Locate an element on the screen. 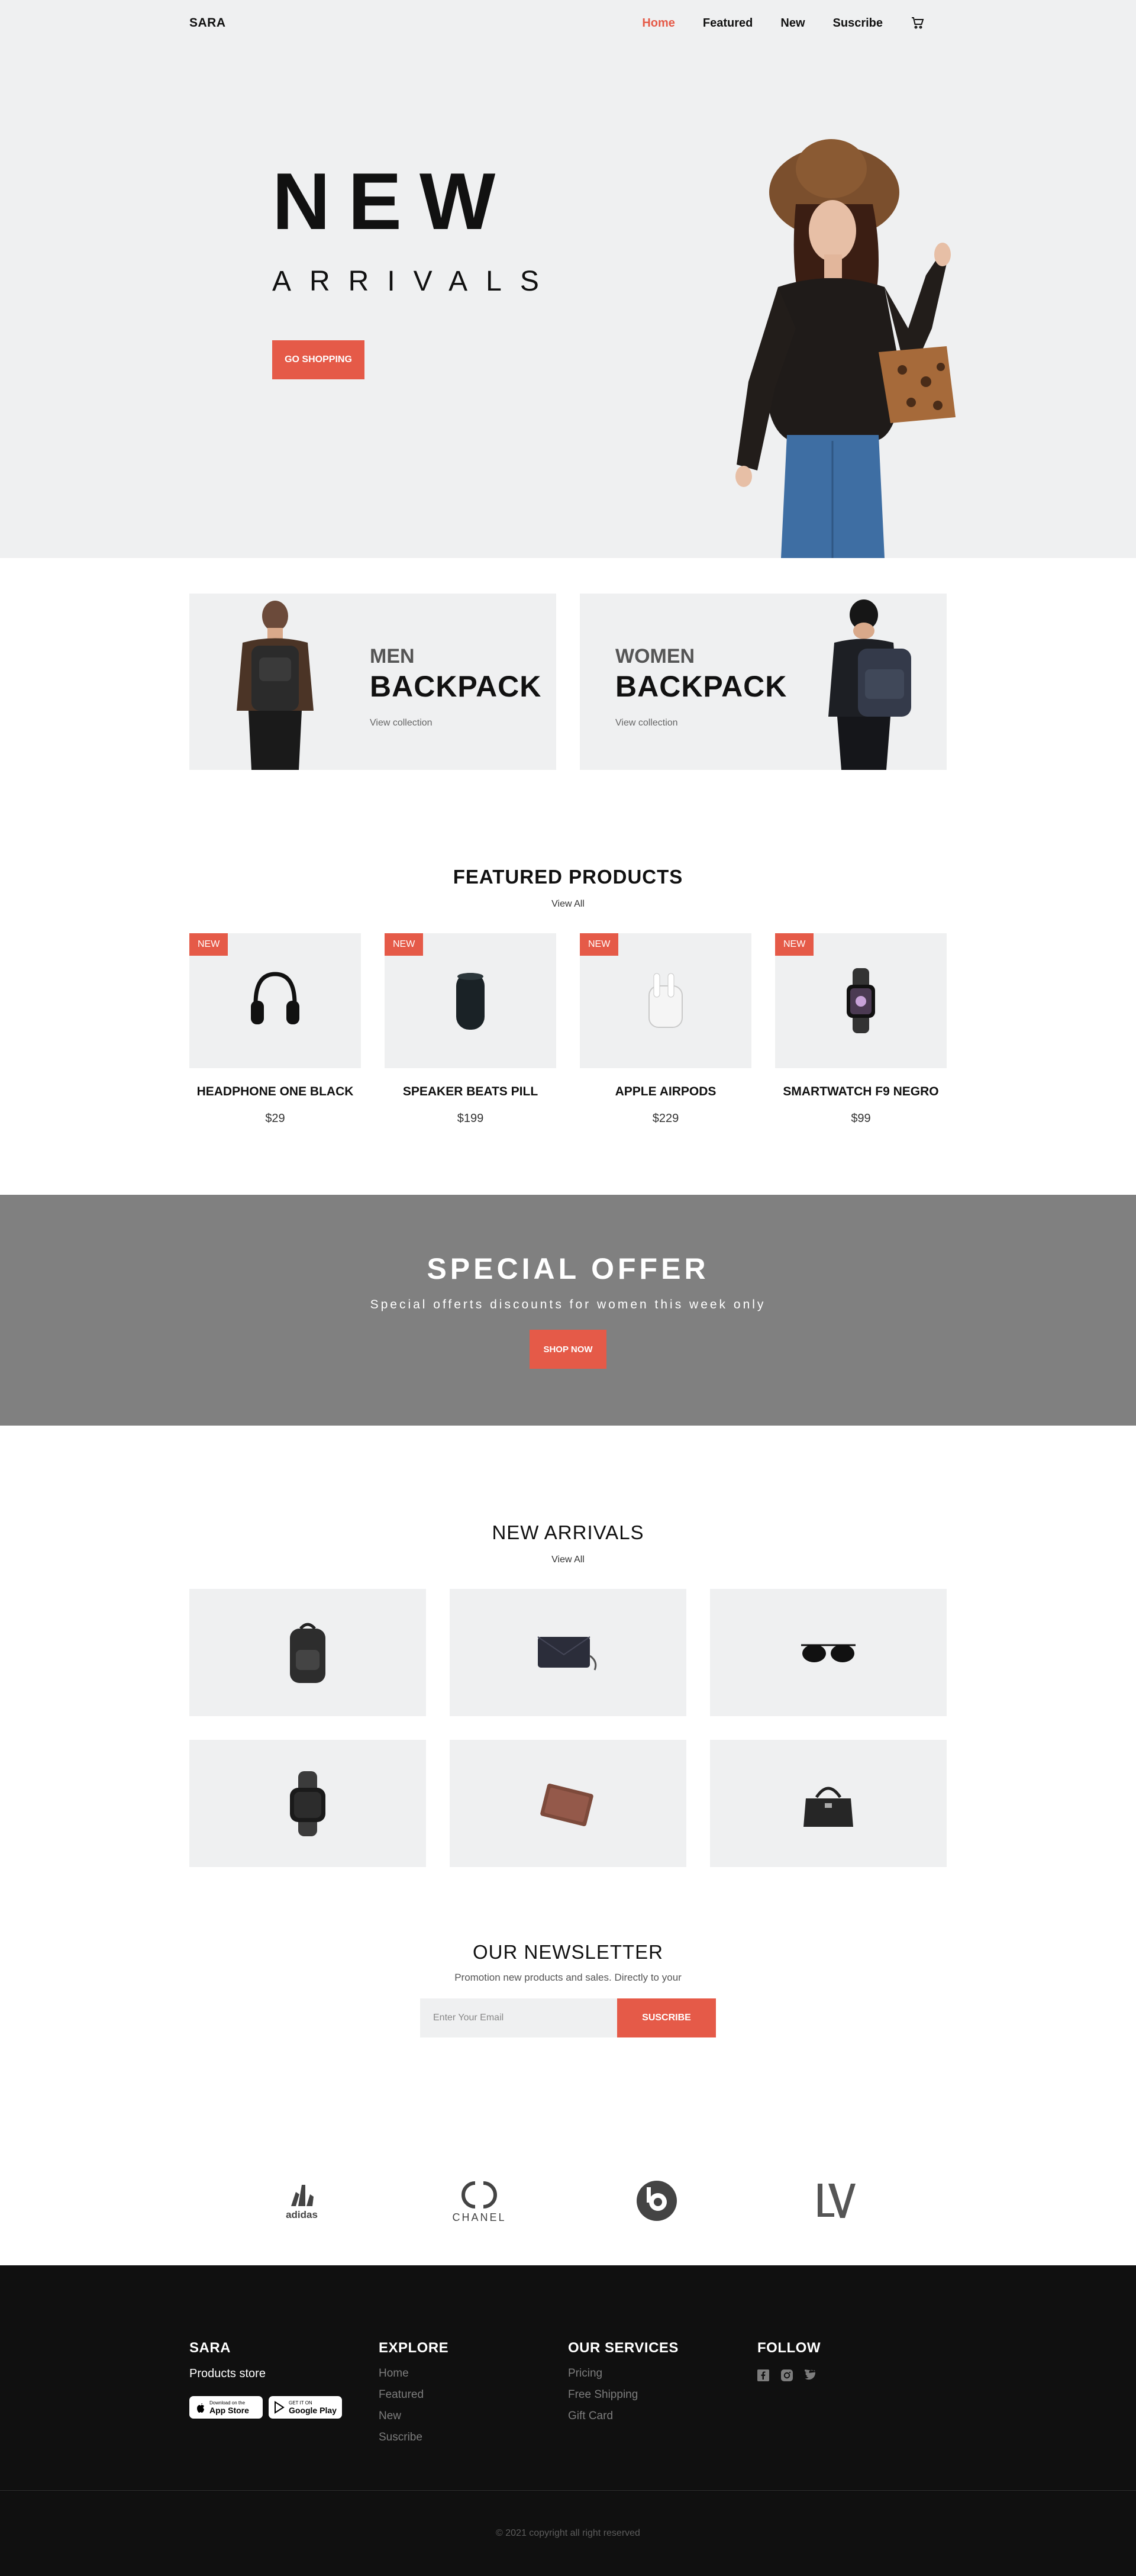 The image size is (1136, 2576). women-collection-card: WOMEN BACKPACK View collection is located at coordinates (763, 682).